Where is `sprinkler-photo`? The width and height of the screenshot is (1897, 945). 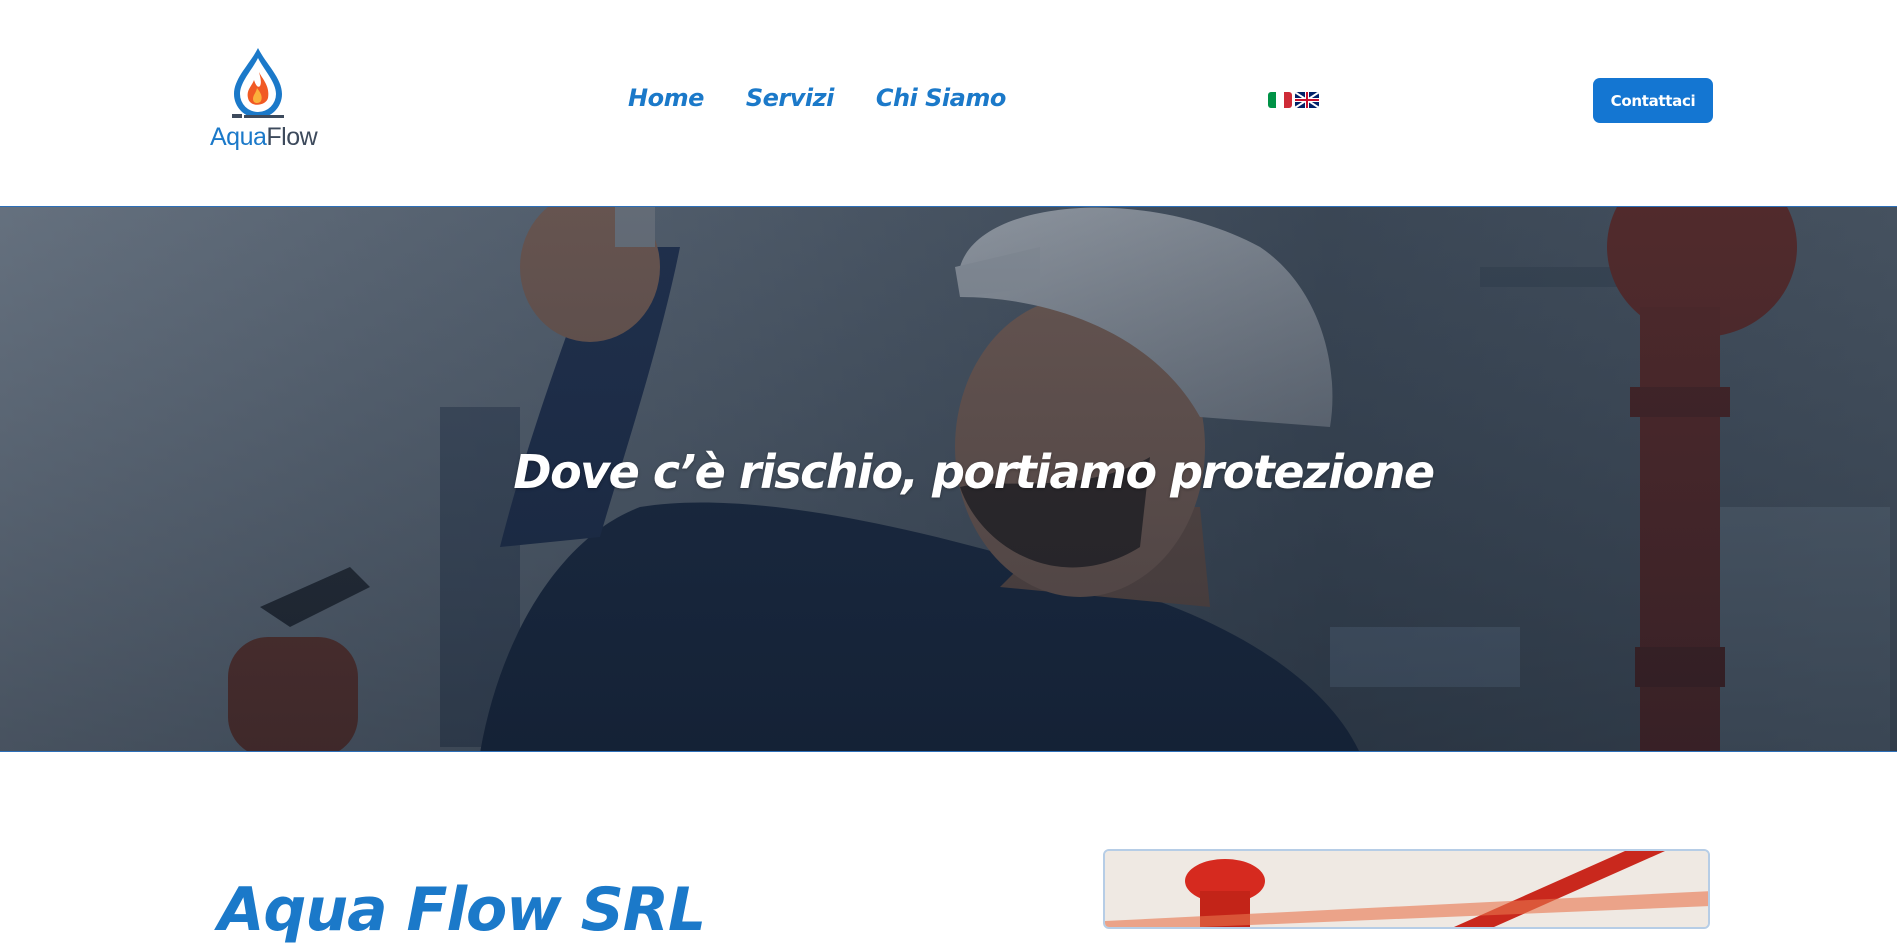
sprinkler-photo is located at coordinates (1406, 889).